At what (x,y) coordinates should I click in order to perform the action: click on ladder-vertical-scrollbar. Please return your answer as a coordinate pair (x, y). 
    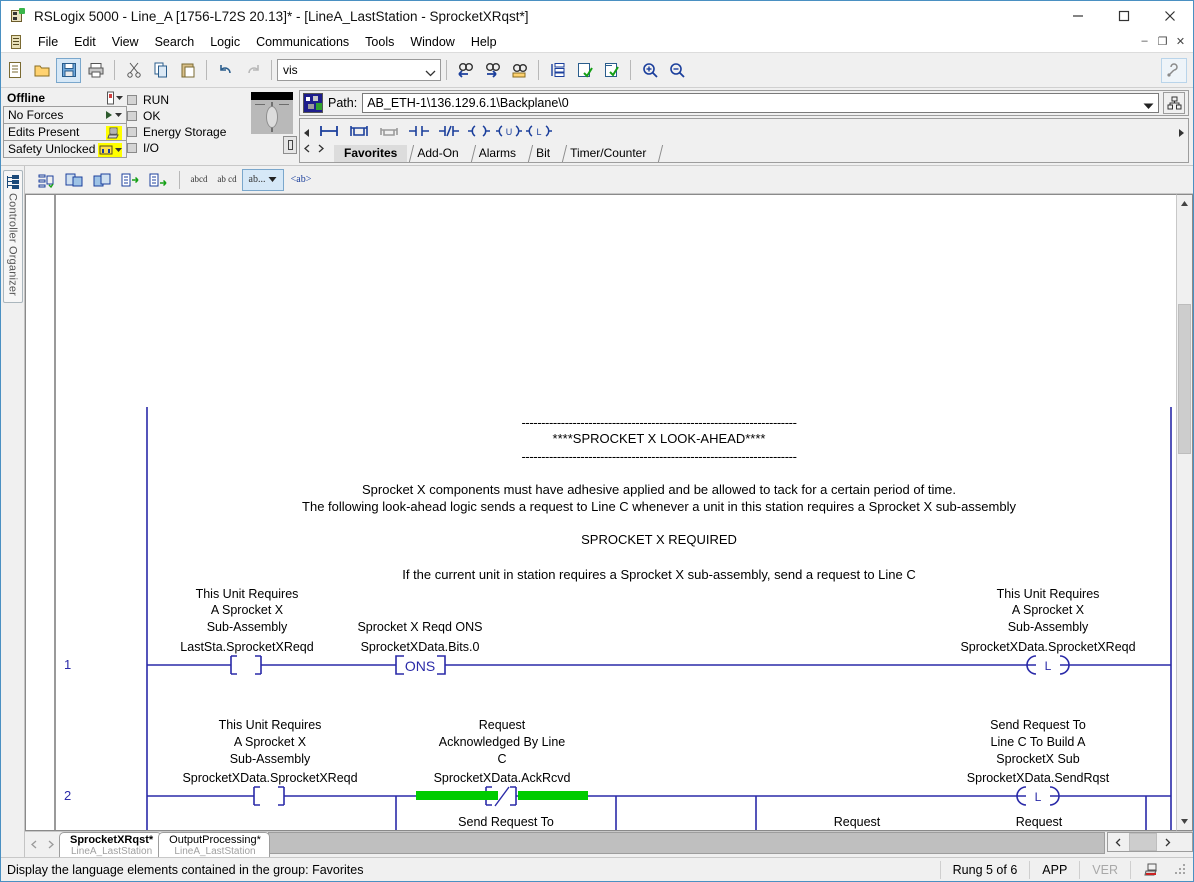
    Looking at the image, I should click on (1184, 512).